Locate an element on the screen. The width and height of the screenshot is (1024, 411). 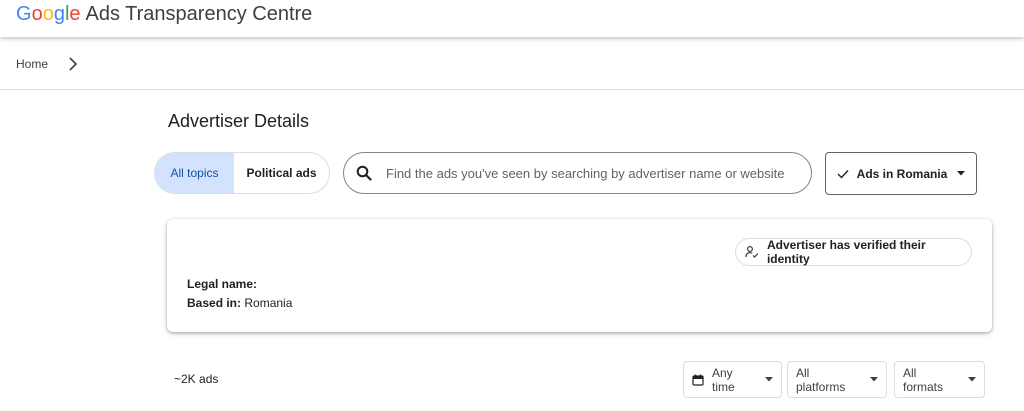
legal-name-row: Legal name: is located at coordinates (222, 284).